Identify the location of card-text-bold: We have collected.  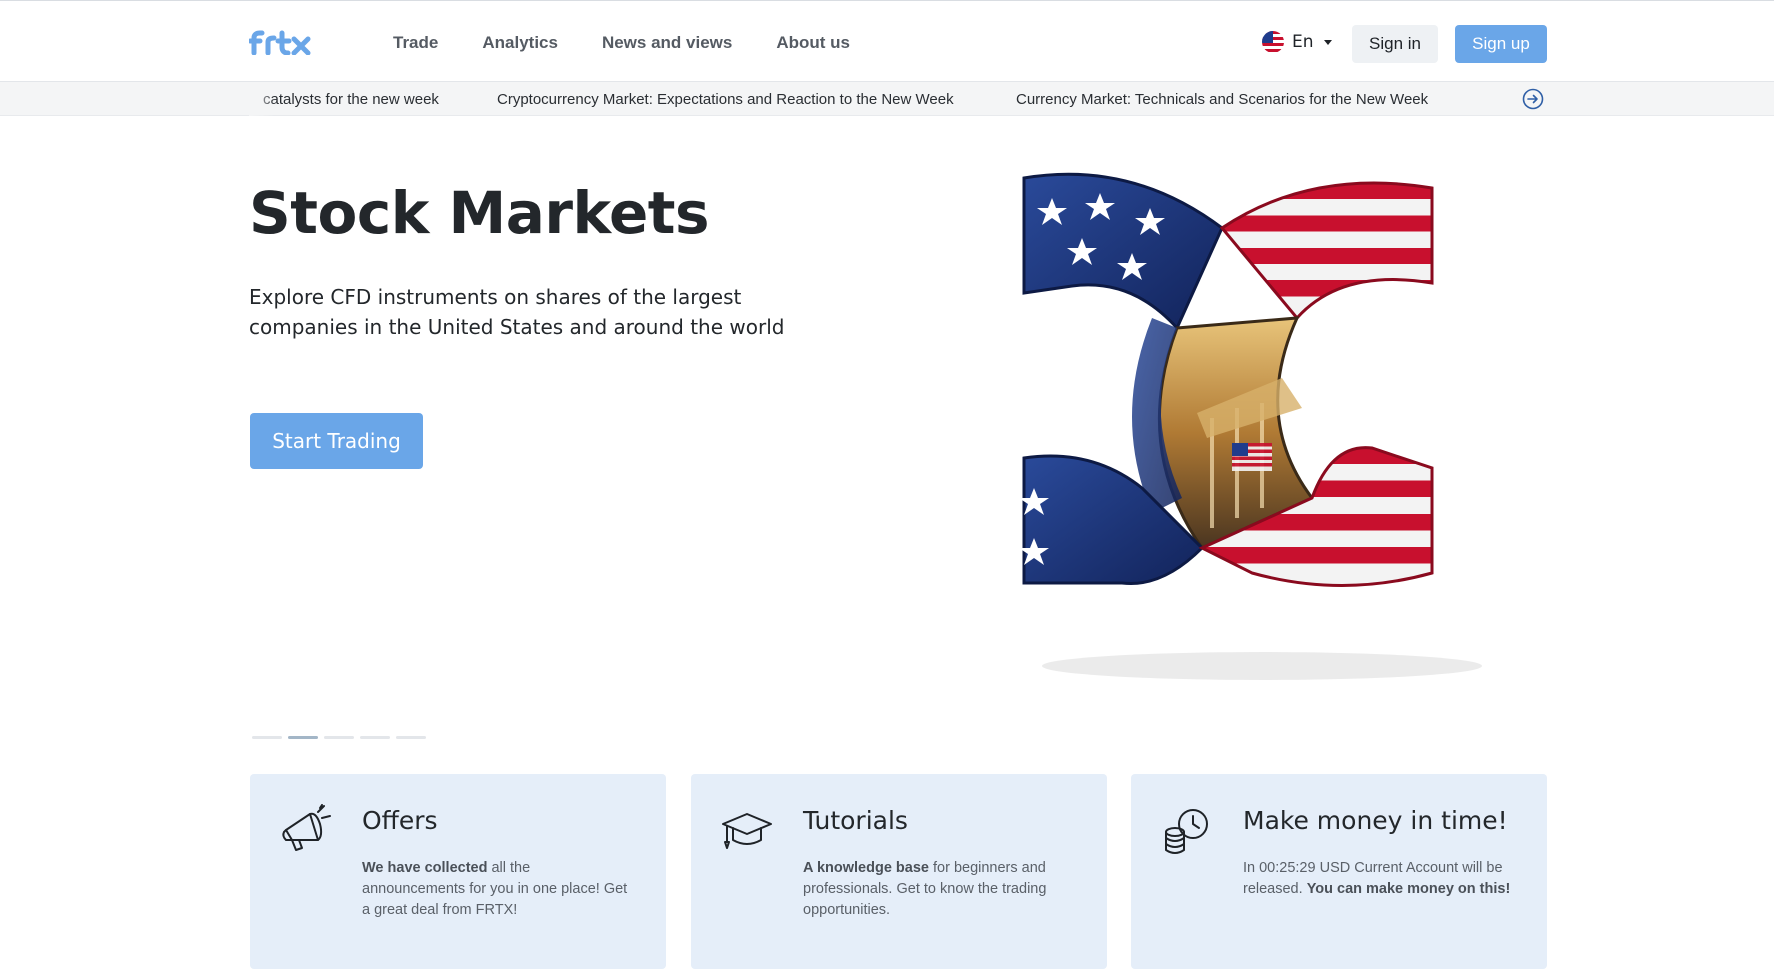
(425, 868).